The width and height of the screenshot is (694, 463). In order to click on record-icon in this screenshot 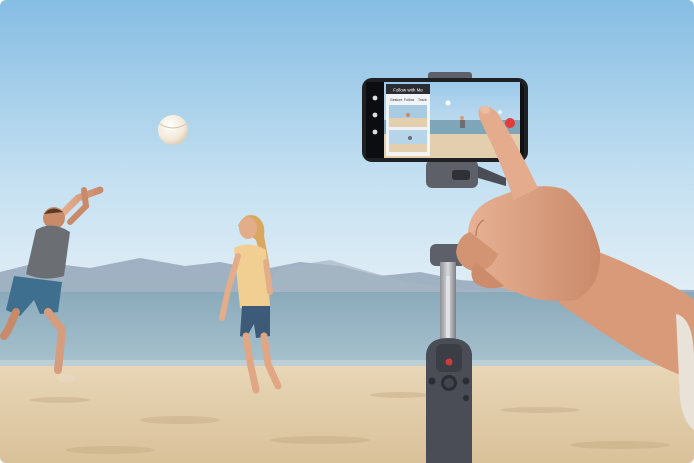, I will do `click(510, 123)`.